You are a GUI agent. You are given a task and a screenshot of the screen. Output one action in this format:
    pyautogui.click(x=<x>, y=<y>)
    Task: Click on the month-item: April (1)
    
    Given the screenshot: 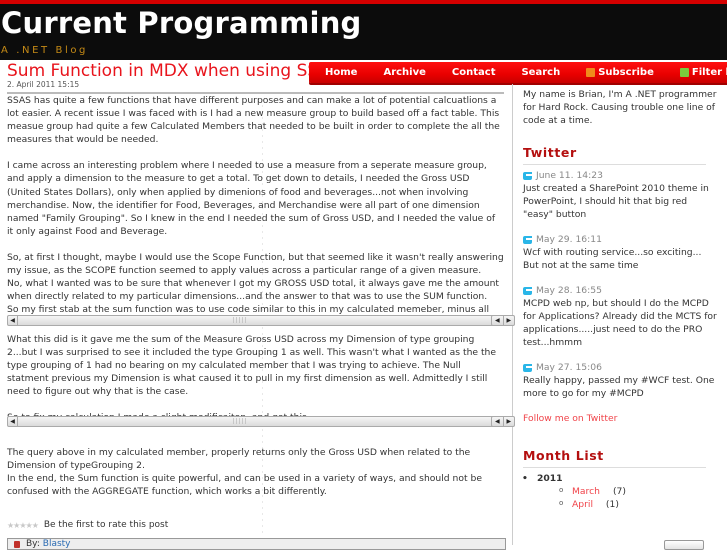 What is the action you would take?
    pyautogui.click(x=639, y=504)
    